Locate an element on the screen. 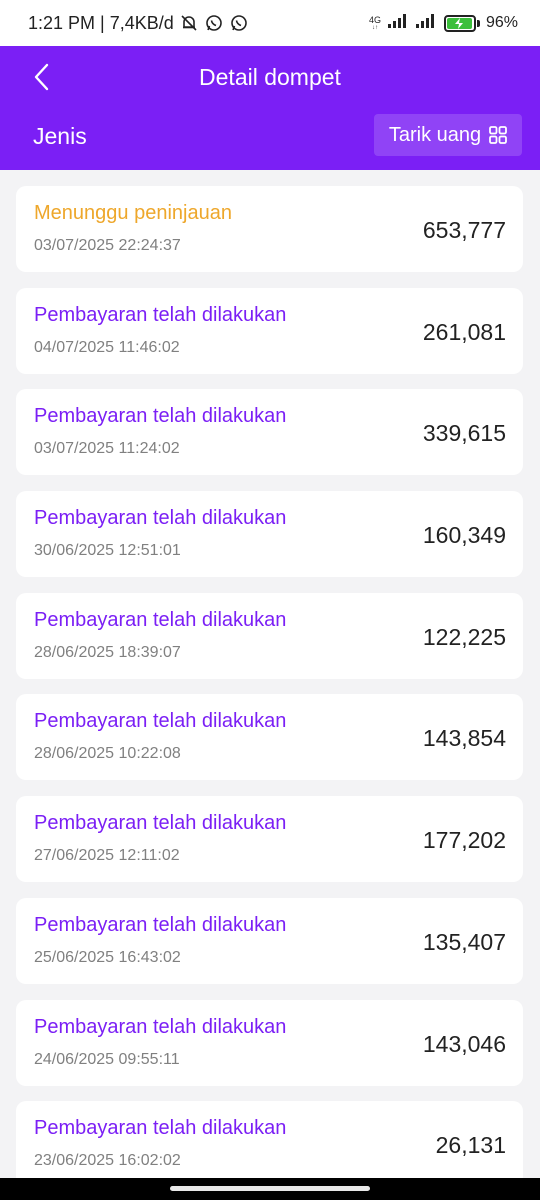 This screenshot has width=540, height=1200. network-type-label: 4G is located at coordinates (374, 19).